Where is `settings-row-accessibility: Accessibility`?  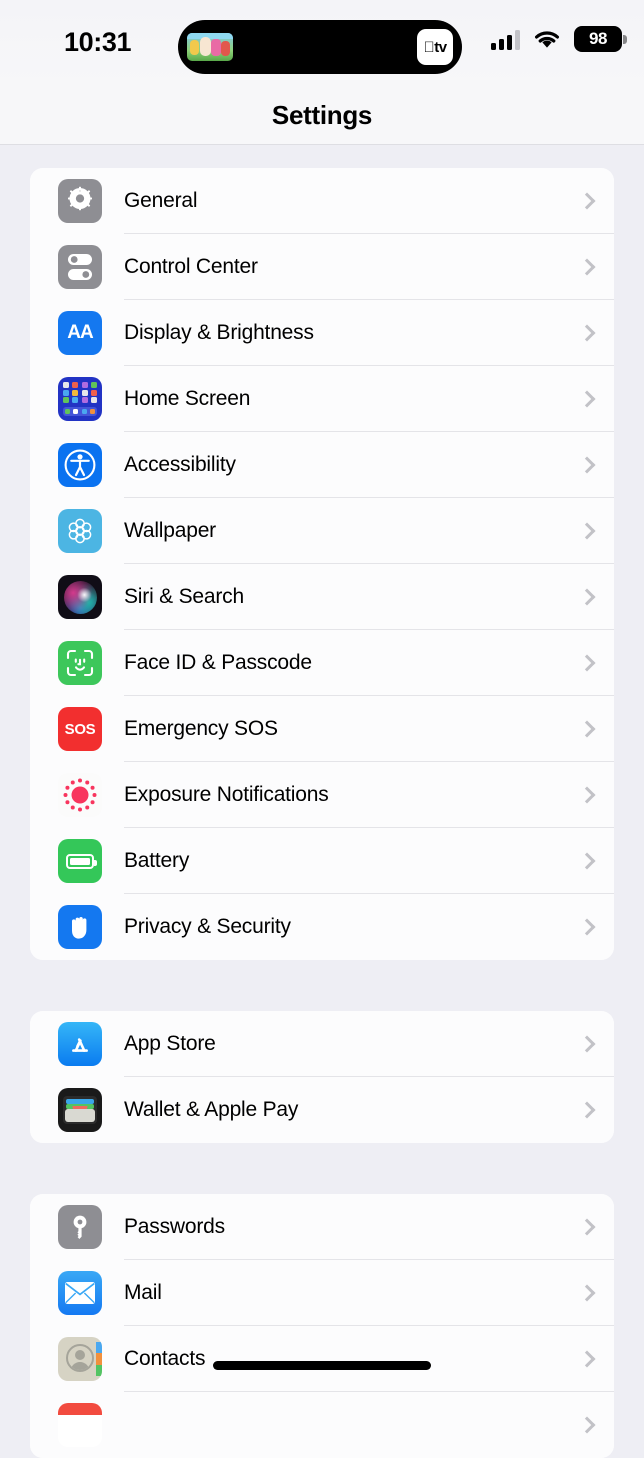
settings-row-accessibility: Accessibility is located at coordinates (322, 465).